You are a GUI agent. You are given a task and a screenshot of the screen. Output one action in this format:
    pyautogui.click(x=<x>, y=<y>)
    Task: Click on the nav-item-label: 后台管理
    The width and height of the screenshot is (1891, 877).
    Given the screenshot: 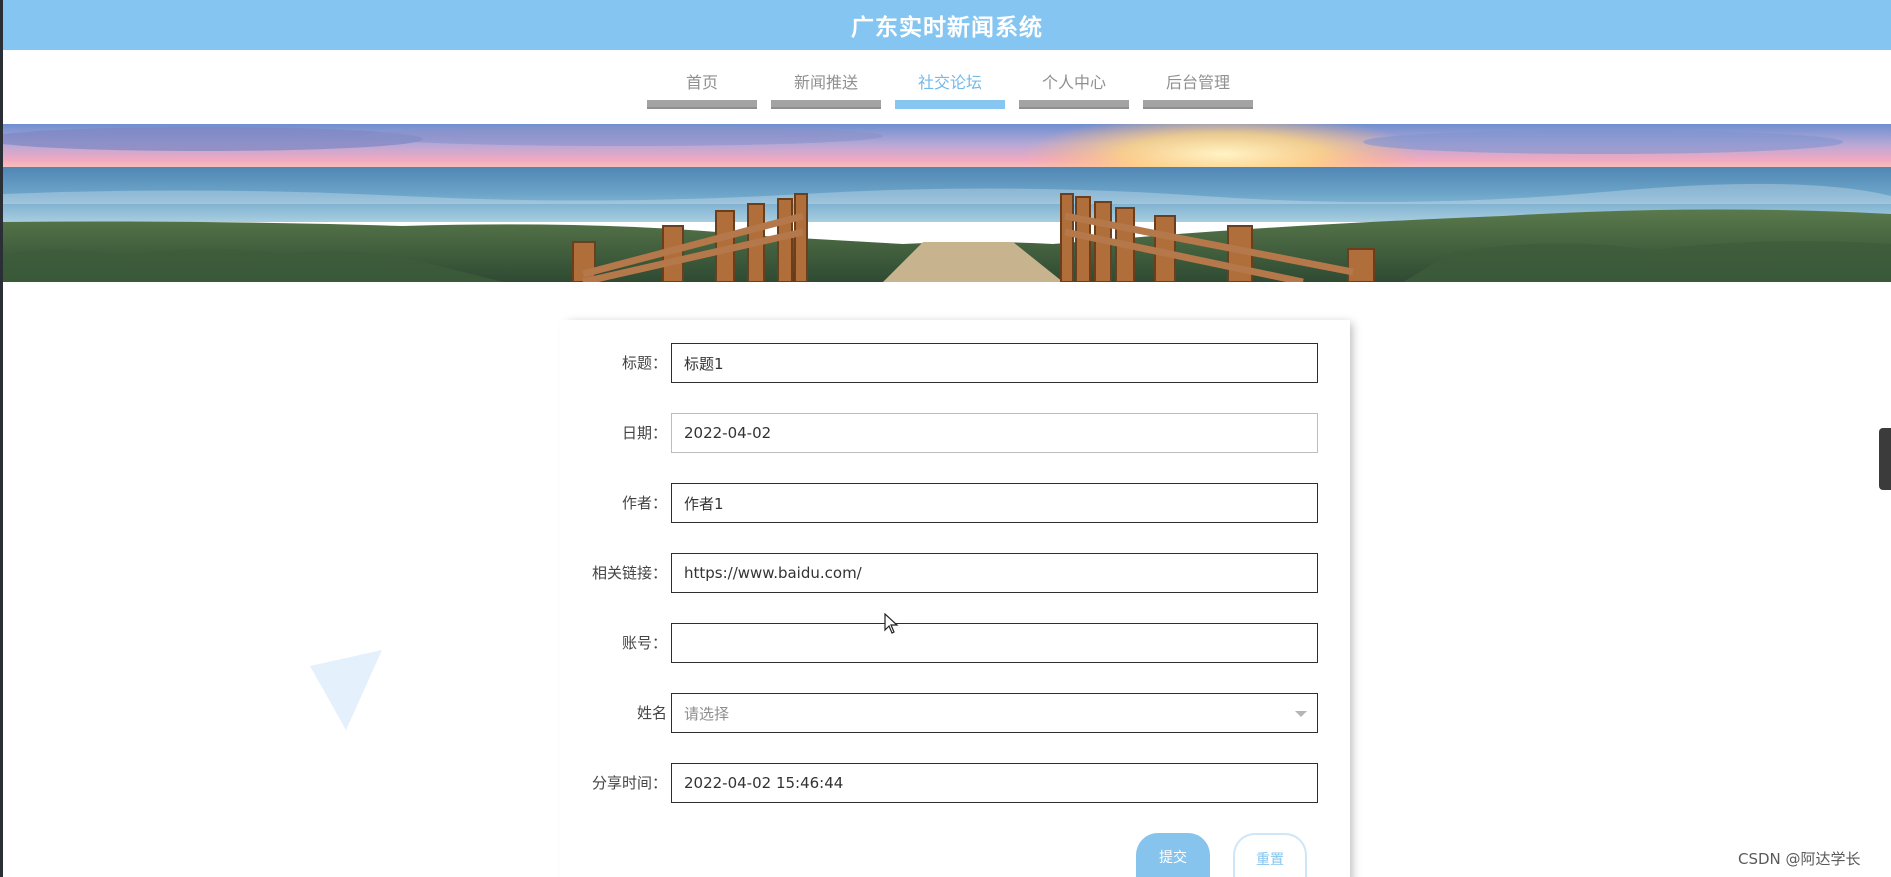 What is the action you would take?
    pyautogui.click(x=1197, y=82)
    